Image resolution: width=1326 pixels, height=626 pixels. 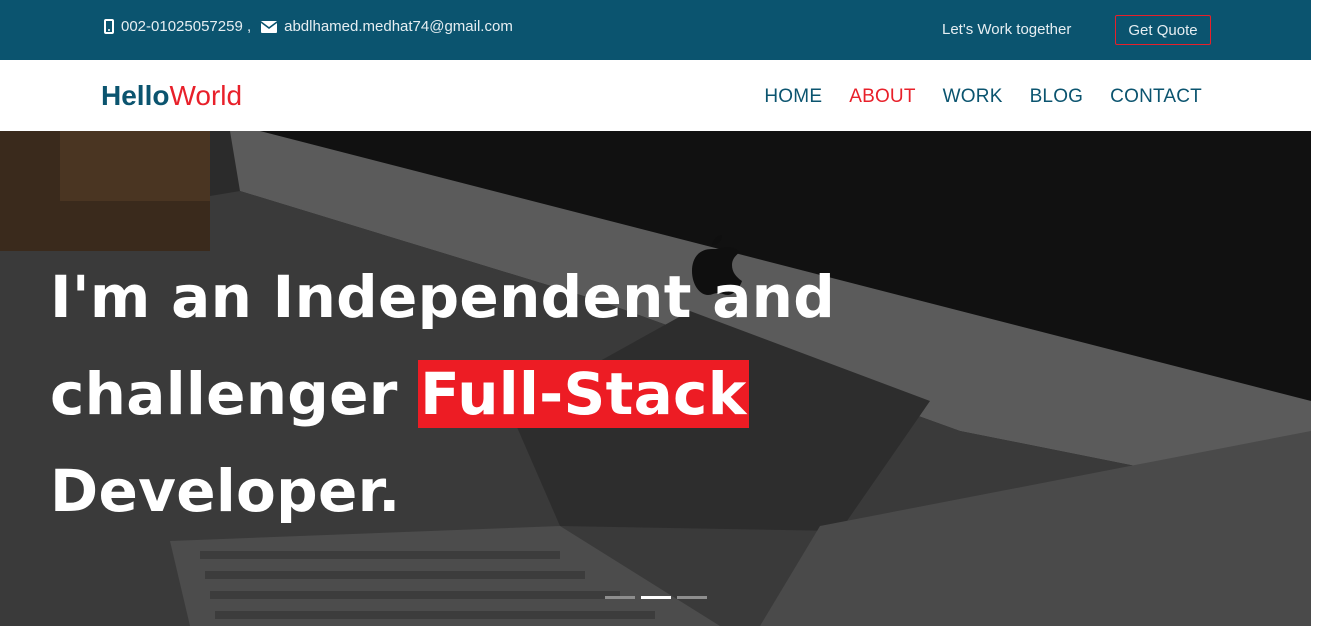 What do you see at coordinates (443, 297) in the screenshot?
I see `hero-line-1: I'm an Independent and` at bounding box center [443, 297].